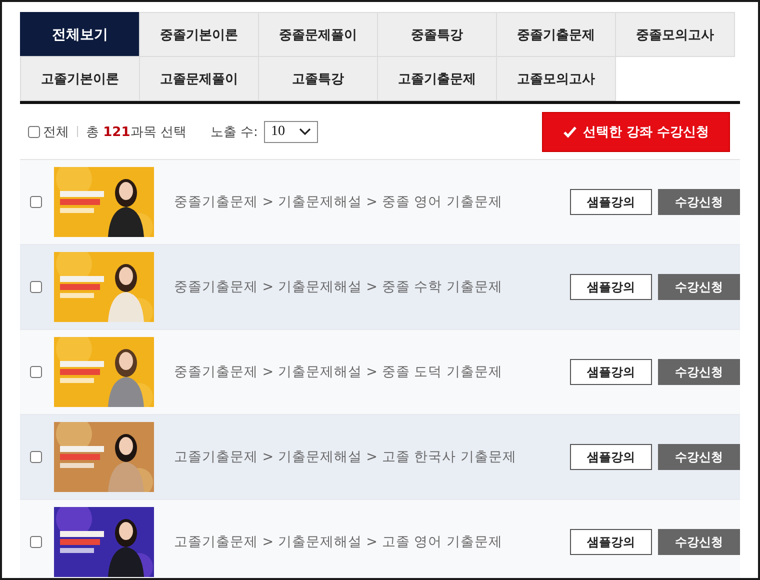 The width and height of the screenshot is (760, 580). What do you see at coordinates (199, 34) in the screenshot?
I see `category-tab: 중졸기본이론` at bounding box center [199, 34].